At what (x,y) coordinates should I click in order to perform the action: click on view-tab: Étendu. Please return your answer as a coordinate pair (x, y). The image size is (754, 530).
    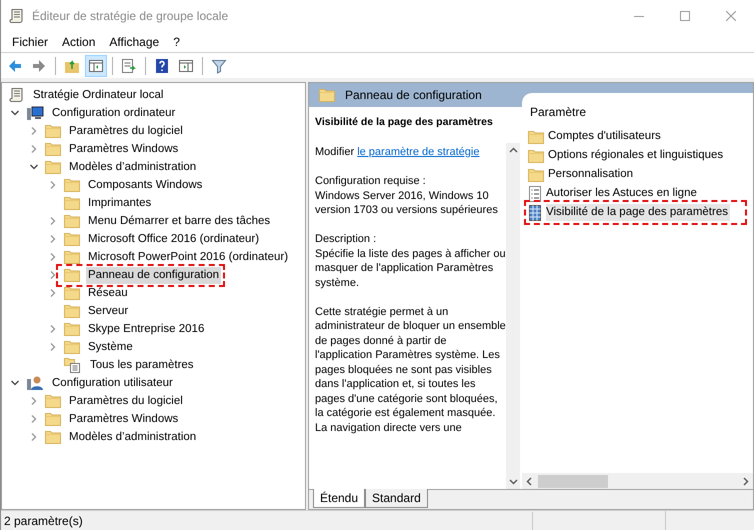
    Looking at the image, I should click on (339, 498).